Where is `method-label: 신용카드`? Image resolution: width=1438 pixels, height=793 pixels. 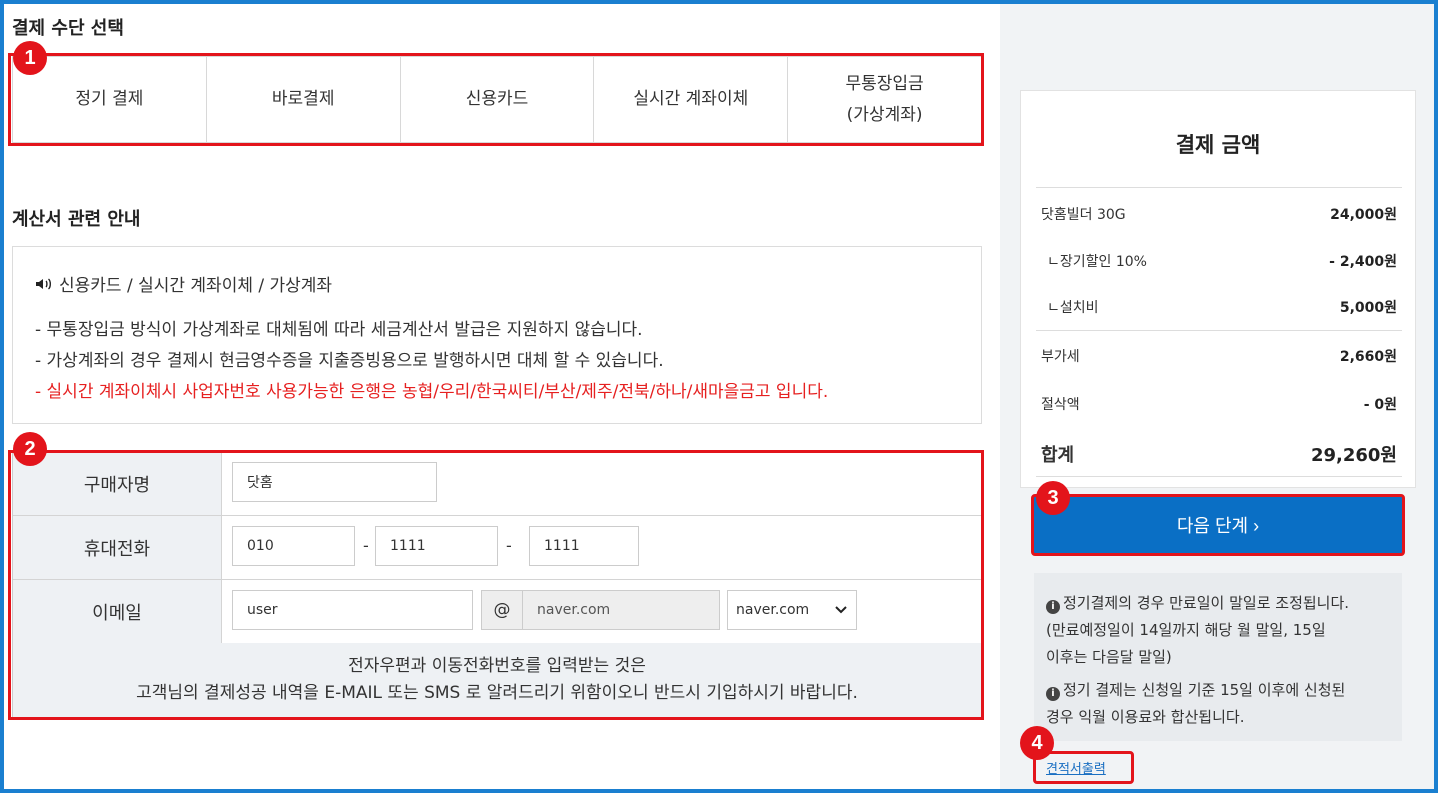 method-label: 신용카드 is located at coordinates (497, 99).